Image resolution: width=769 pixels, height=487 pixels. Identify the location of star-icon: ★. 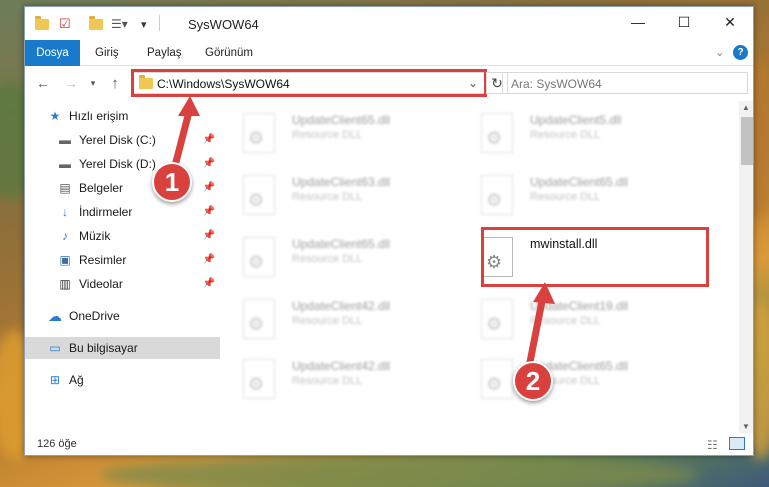
(55, 116).